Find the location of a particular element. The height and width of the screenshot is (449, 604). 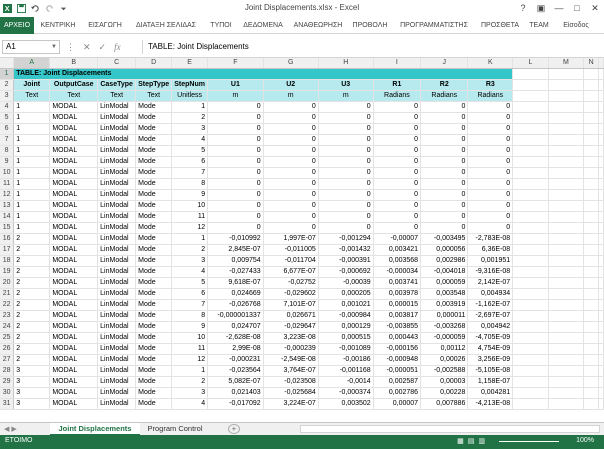

data-cell: 1,997E-07 is located at coordinates (291, 239).